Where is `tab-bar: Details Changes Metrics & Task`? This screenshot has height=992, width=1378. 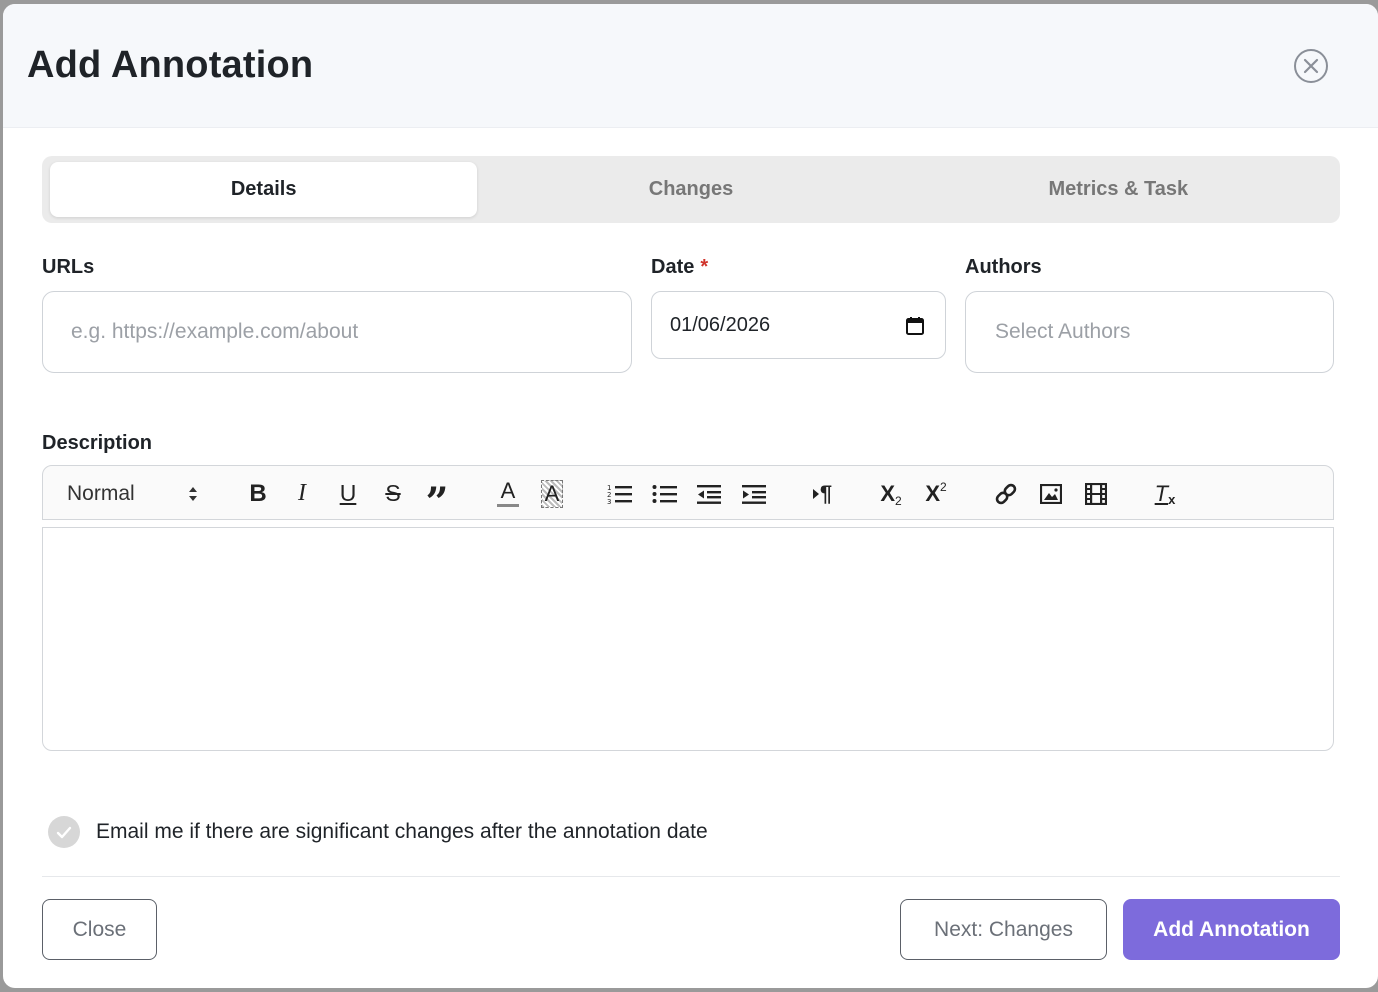
tab-bar: Details Changes Metrics & Task is located at coordinates (691, 189).